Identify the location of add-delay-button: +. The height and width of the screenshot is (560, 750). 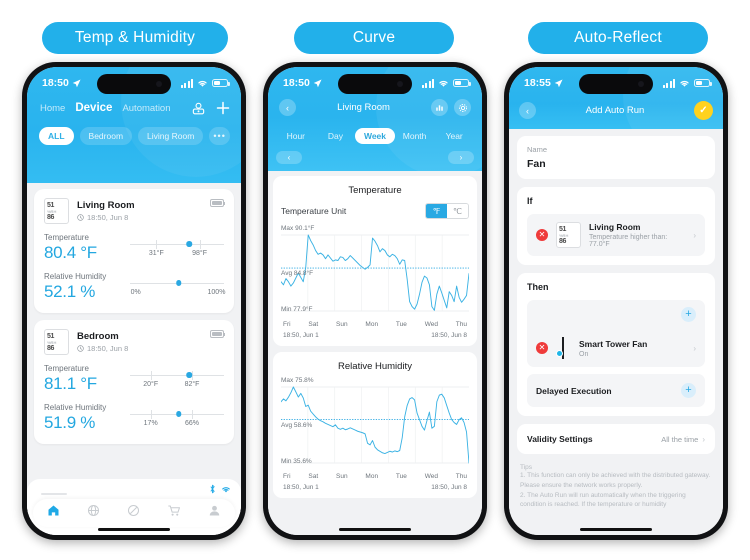
(688, 390).